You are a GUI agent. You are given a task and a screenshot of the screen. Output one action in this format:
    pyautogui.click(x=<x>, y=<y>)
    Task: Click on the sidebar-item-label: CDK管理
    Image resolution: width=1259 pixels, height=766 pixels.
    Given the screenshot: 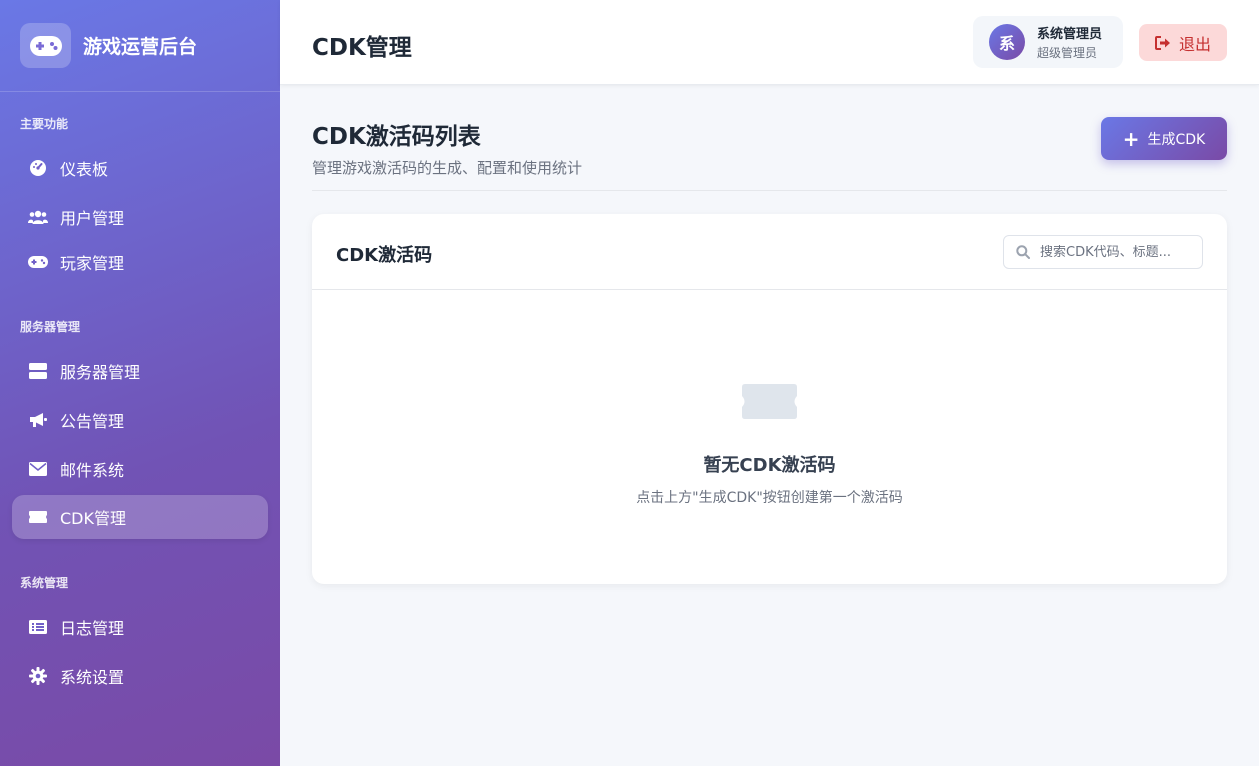 What is the action you would take?
    pyautogui.click(x=93, y=518)
    